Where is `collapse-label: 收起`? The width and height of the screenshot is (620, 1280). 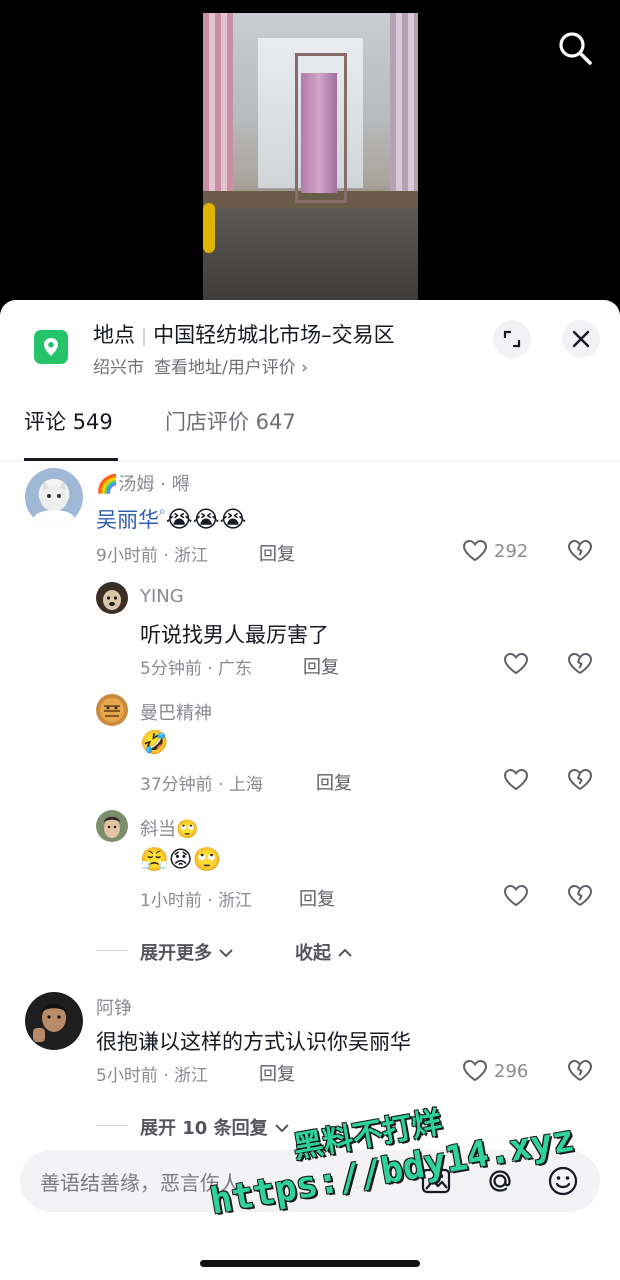 collapse-label: 收起 is located at coordinates (313, 953).